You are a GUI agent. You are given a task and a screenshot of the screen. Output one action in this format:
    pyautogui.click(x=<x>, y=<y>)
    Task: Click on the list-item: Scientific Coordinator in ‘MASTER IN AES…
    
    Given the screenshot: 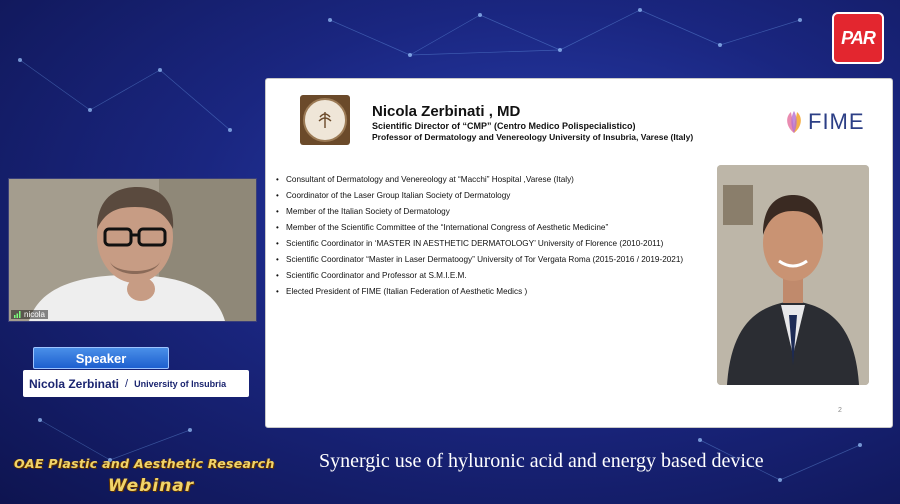 What is the action you would take?
    pyautogui.click(x=491, y=244)
    